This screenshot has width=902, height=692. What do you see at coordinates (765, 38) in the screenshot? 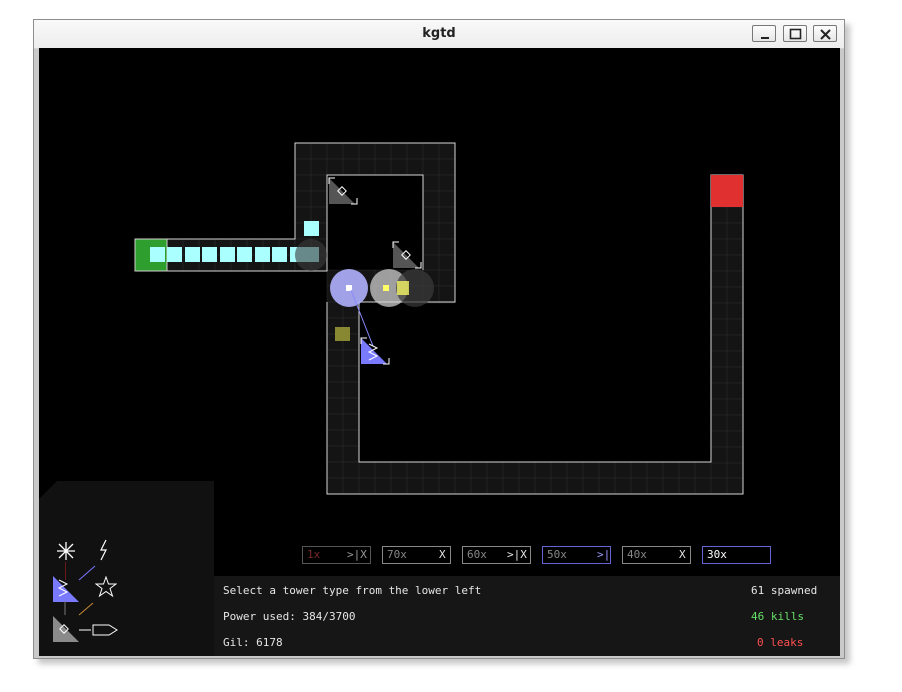
I see `minimize-icon` at bounding box center [765, 38].